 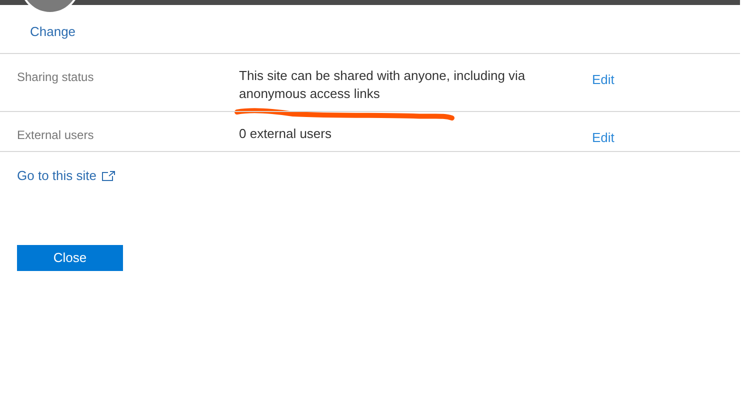 What do you see at coordinates (66, 176) in the screenshot?
I see `site-link: Go to this site` at bounding box center [66, 176].